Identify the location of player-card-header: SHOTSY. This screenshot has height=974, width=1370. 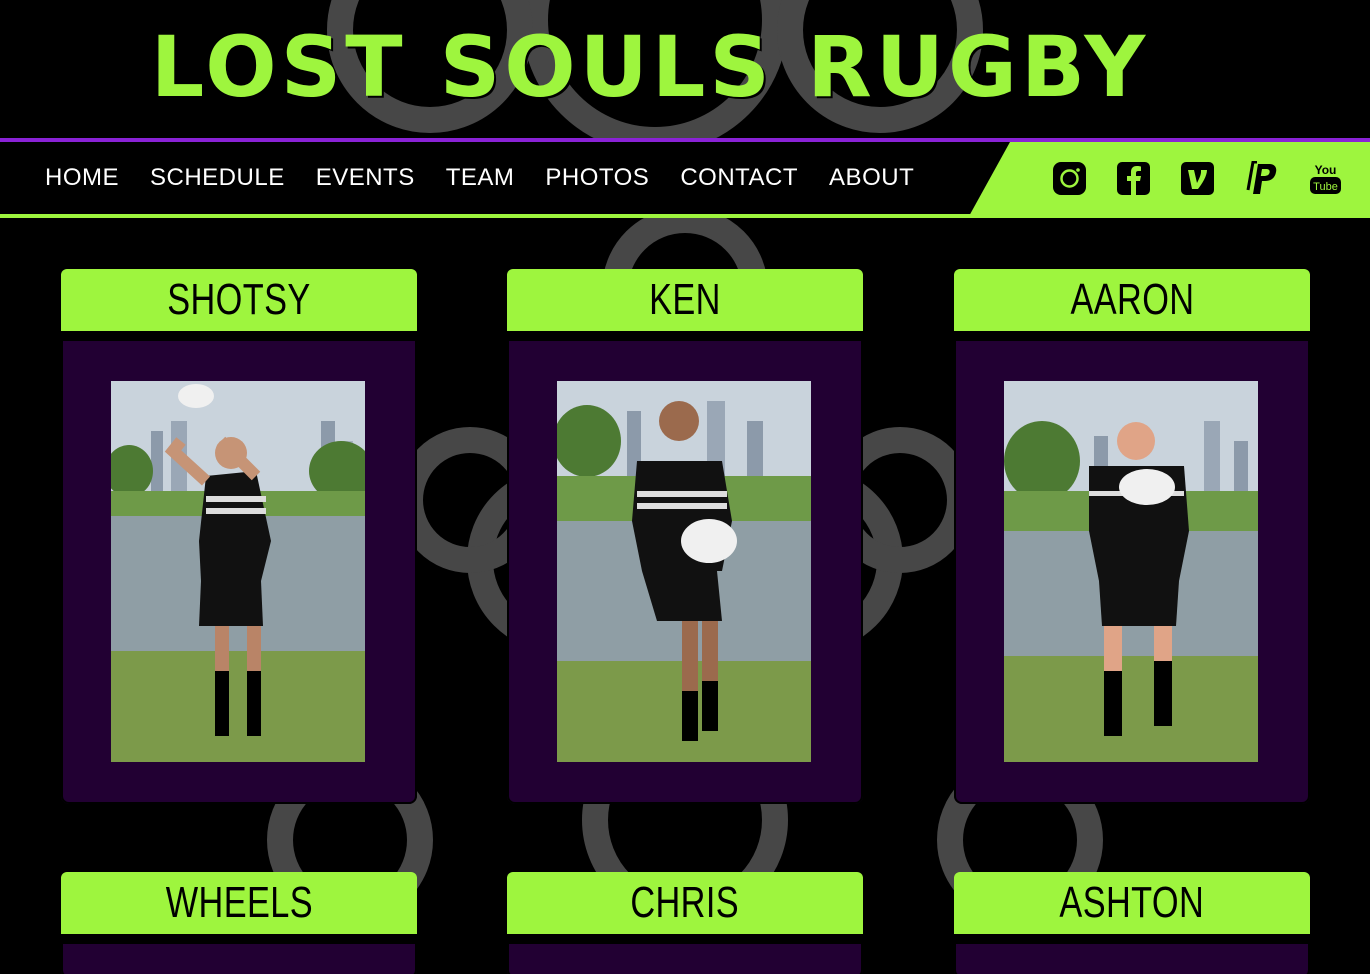
(239, 302).